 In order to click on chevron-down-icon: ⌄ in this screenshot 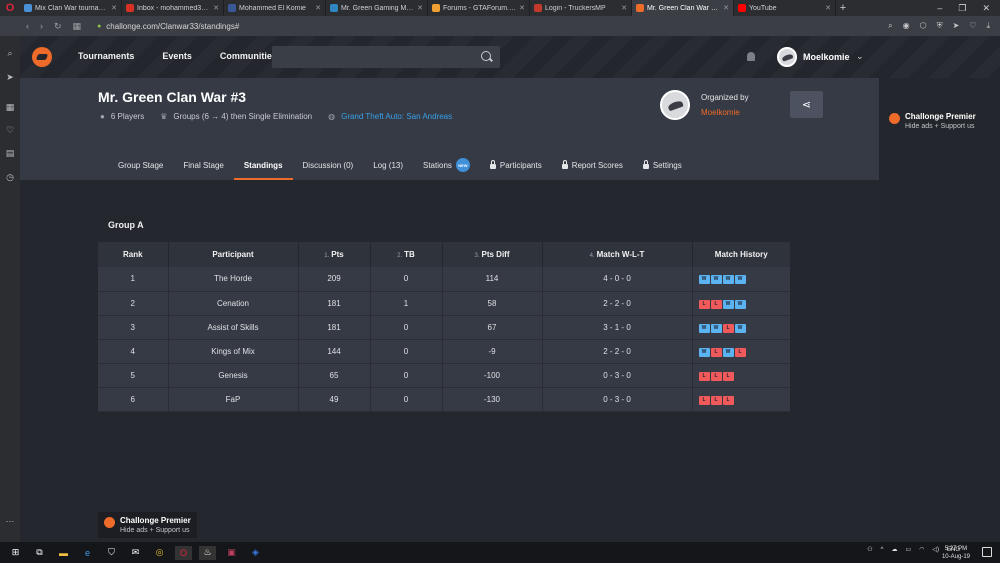, I will do `click(860, 56)`.